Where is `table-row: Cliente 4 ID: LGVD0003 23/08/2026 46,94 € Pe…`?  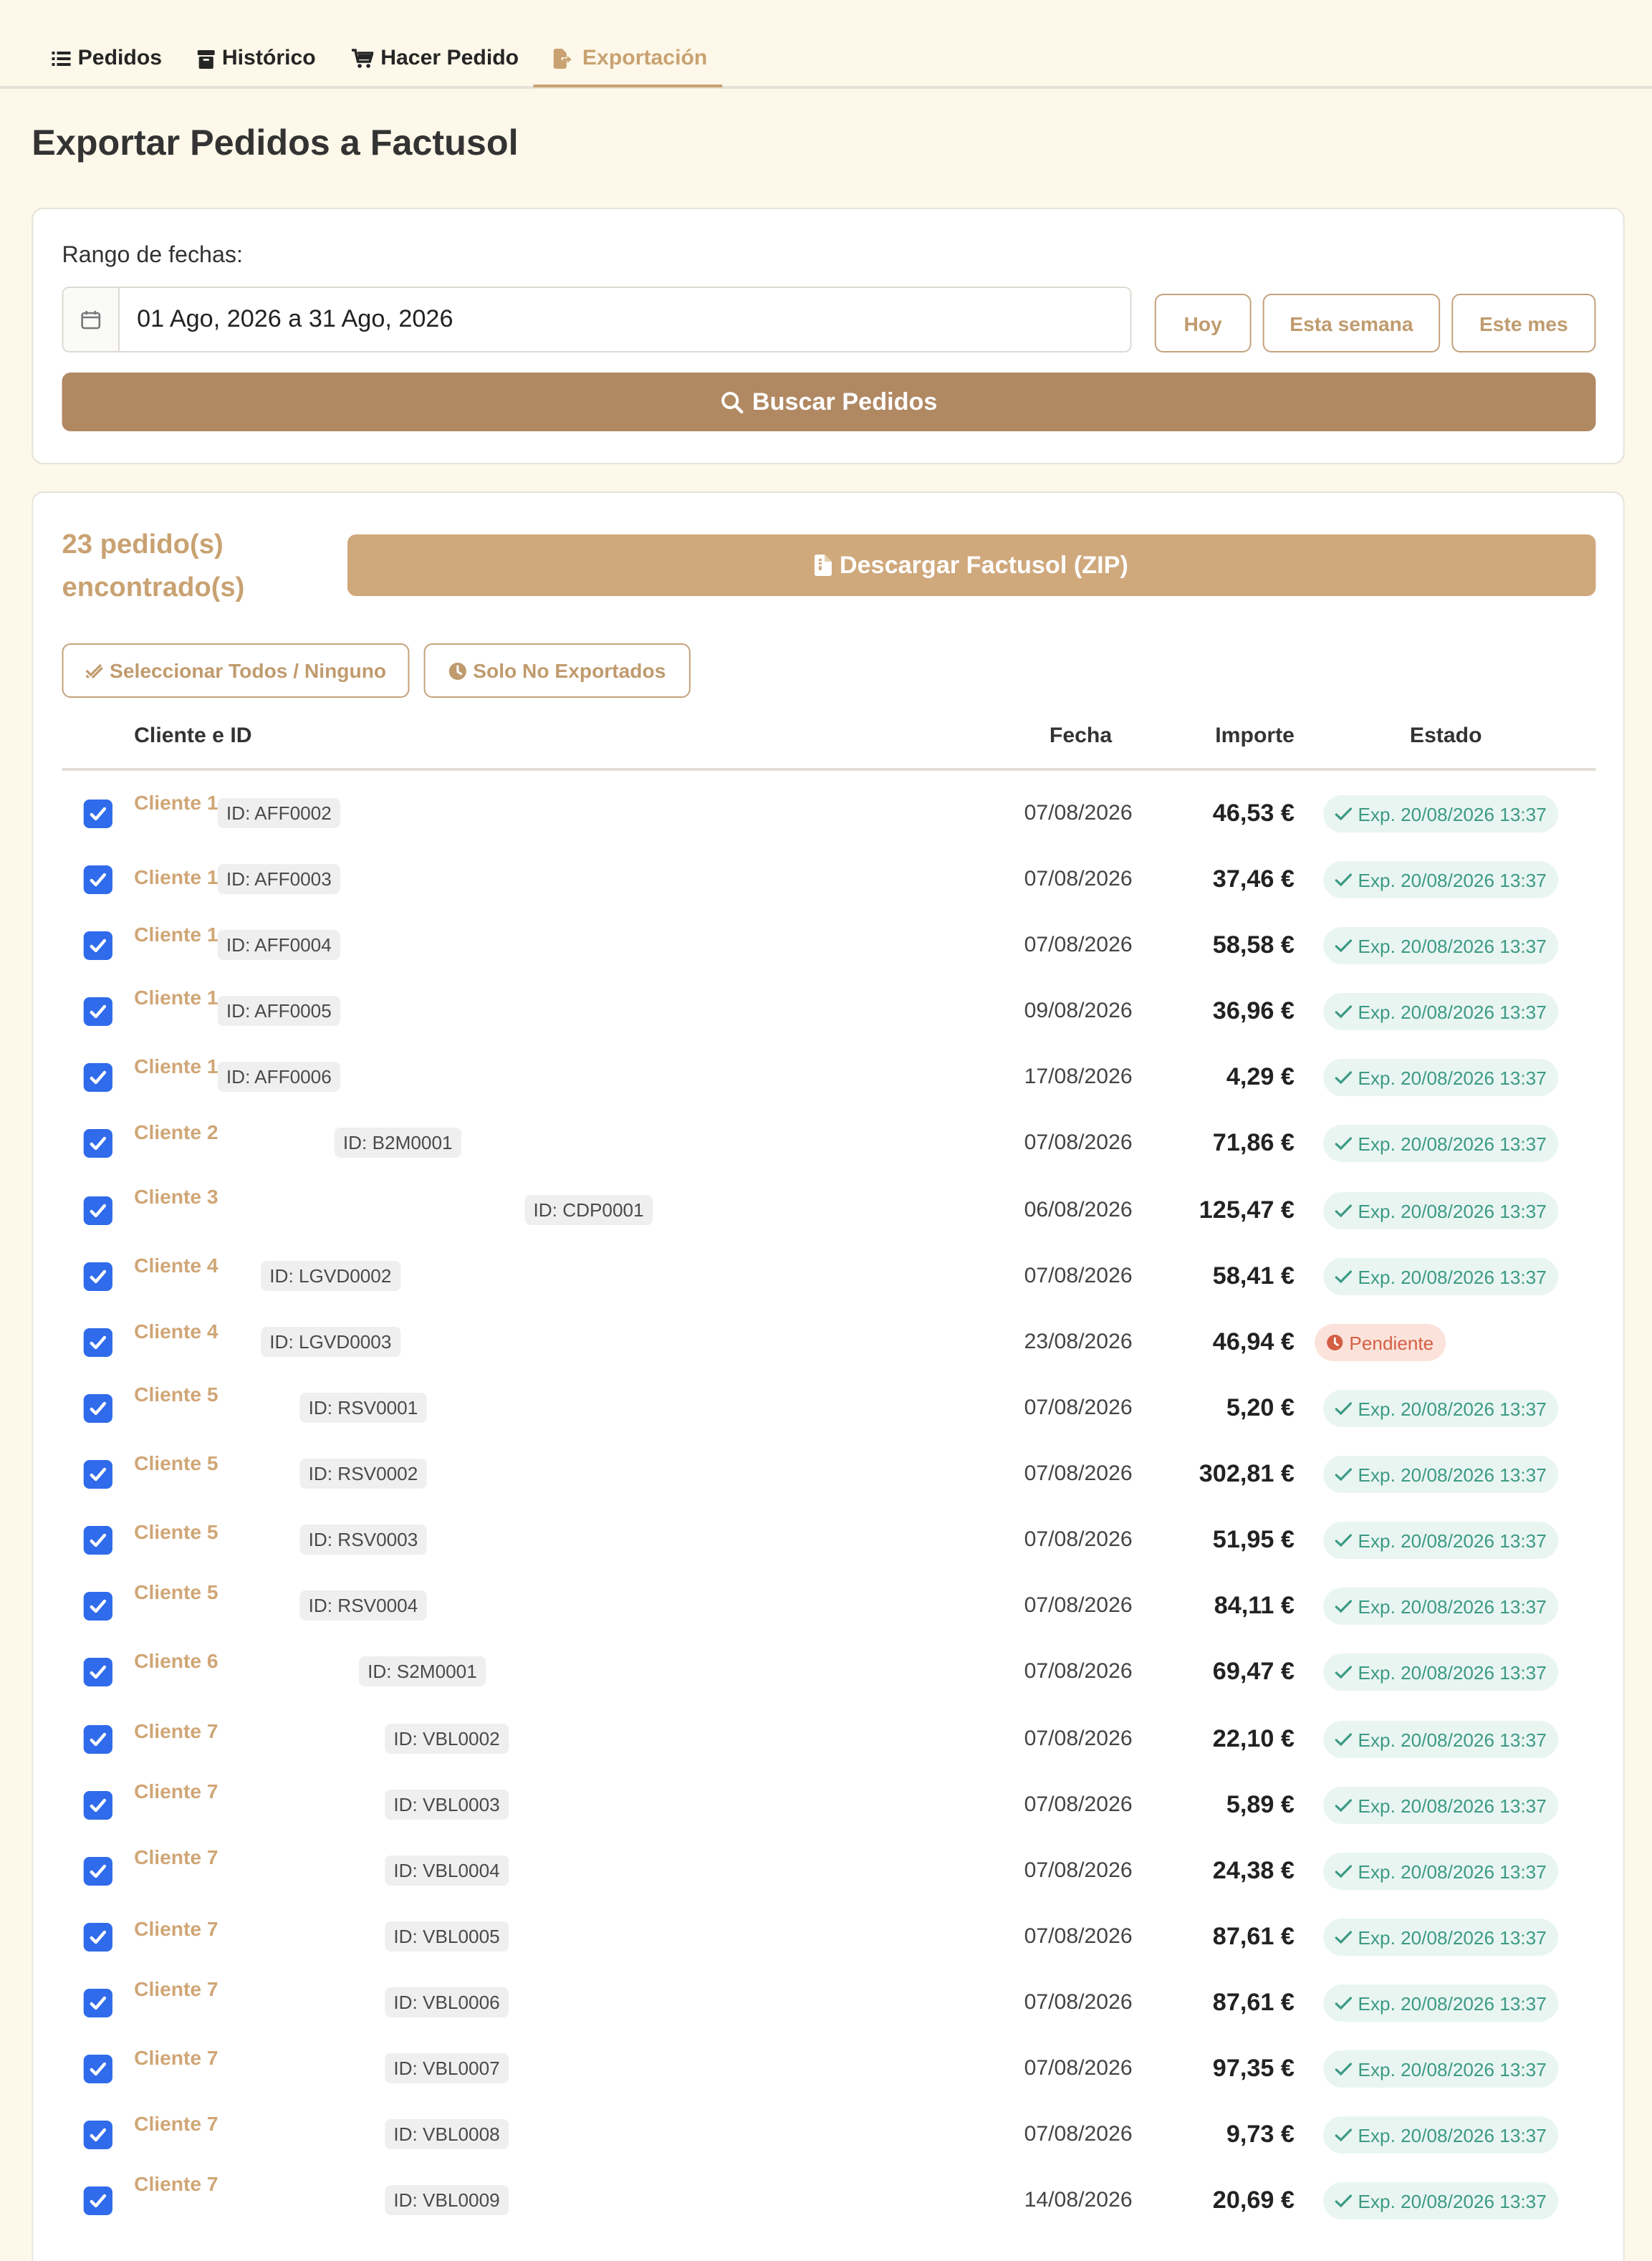 table-row: Cliente 4 ID: LGVD0003 23/08/2026 46,94 € Pe… is located at coordinates (829, 1341).